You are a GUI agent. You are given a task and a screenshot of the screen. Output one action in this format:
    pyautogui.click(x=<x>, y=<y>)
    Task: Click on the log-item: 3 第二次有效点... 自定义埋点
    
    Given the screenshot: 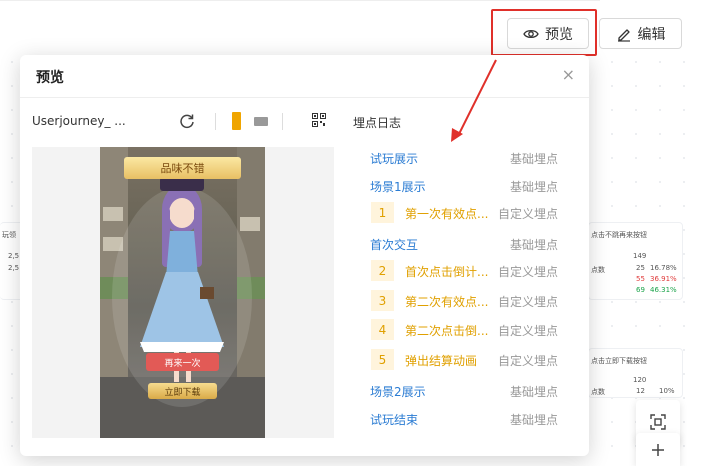 What is the action you would take?
    pyautogui.click(x=466, y=301)
    